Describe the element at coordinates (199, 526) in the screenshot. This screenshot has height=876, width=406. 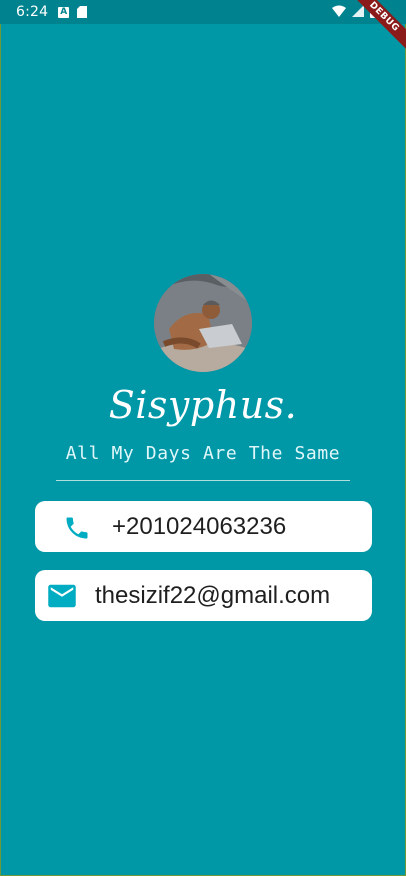
I see `phone-number: +201024063236` at that location.